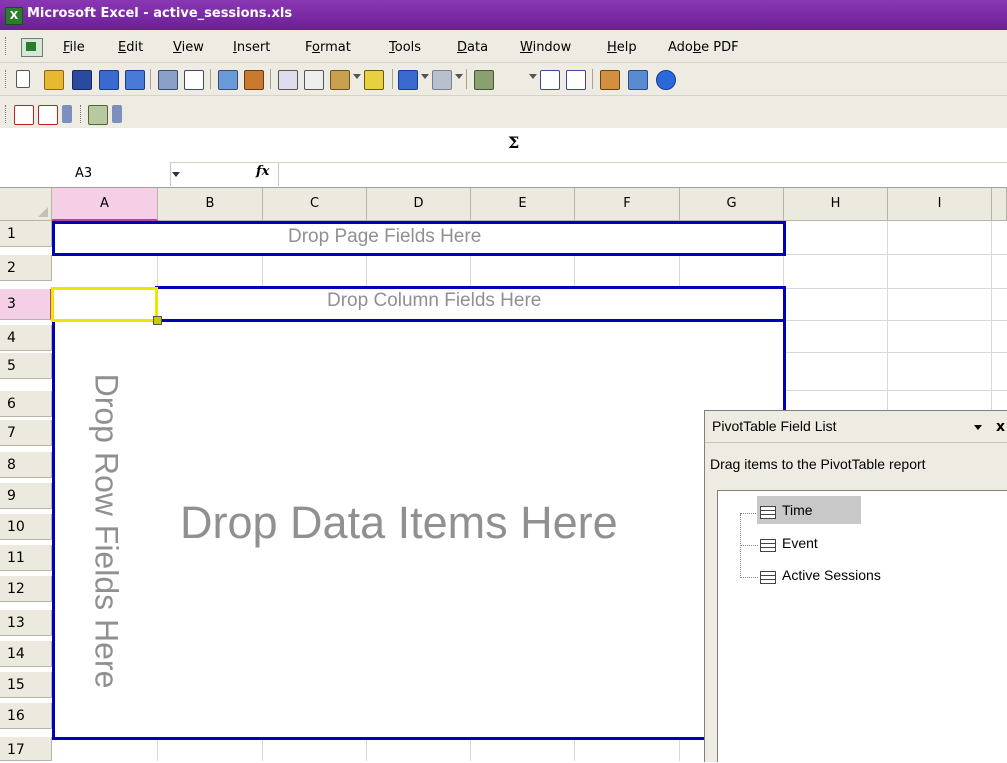 The image size is (1007, 763). Describe the element at coordinates (26, 234) in the screenshot. I see `row-header-1: 1` at that location.